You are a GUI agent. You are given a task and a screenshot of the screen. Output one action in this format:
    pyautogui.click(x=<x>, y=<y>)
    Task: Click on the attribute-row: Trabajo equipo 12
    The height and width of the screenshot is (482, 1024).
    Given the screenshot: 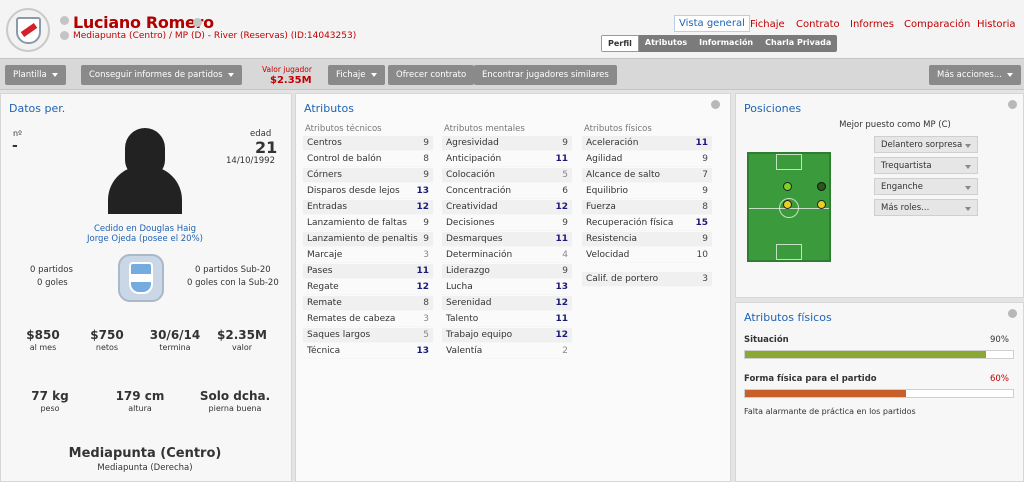 What is the action you would take?
    pyautogui.click(x=507, y=335)
    